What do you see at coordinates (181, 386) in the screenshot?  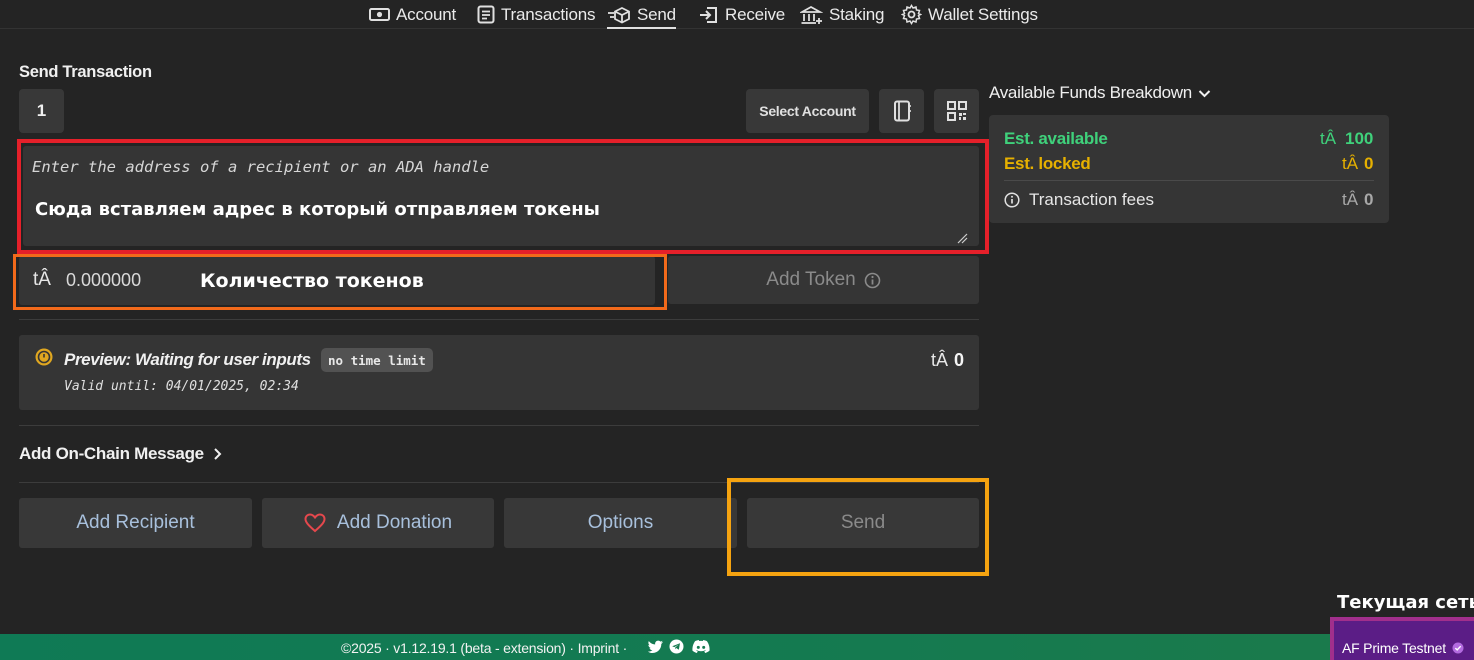 I see `valid-until-text: Valid until: 04/01/2025, 02:34` at bounding box center [181, 386].